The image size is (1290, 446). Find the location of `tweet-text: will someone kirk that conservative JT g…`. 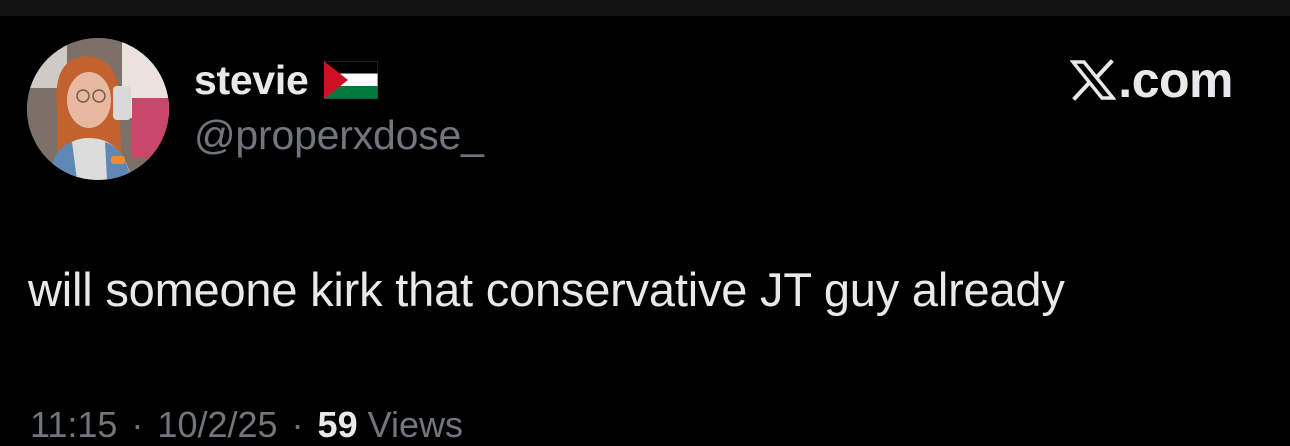

tweet-text: will someone kirk that conservative JT g… is located at coordinates (546, 289).